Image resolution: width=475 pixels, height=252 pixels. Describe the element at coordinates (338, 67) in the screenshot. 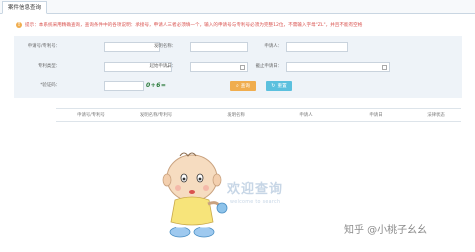

I see `end-date-input` at that location.